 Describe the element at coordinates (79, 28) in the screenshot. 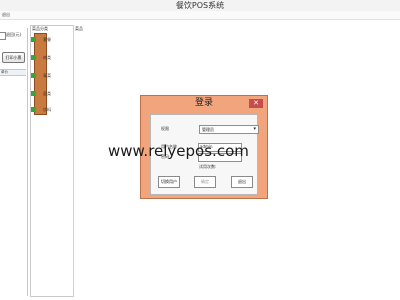

I see `product-panel-label: 菜品` at that location.